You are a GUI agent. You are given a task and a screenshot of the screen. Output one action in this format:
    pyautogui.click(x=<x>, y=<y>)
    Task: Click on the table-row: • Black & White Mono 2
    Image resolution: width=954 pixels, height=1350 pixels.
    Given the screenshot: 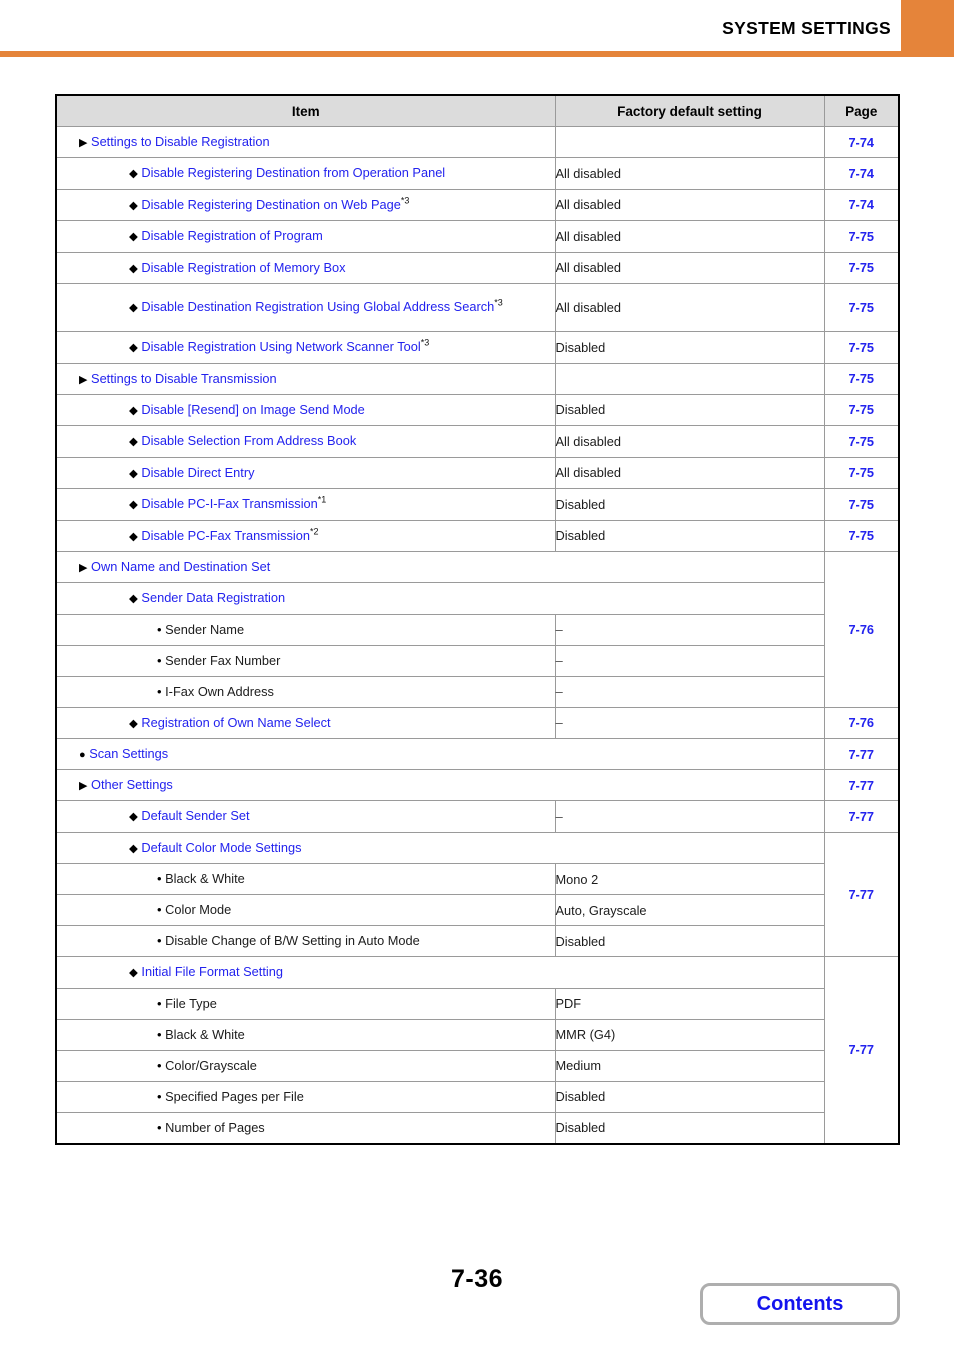 What is the action you would take?
    pyautogui.click(x=477, y=879)
    